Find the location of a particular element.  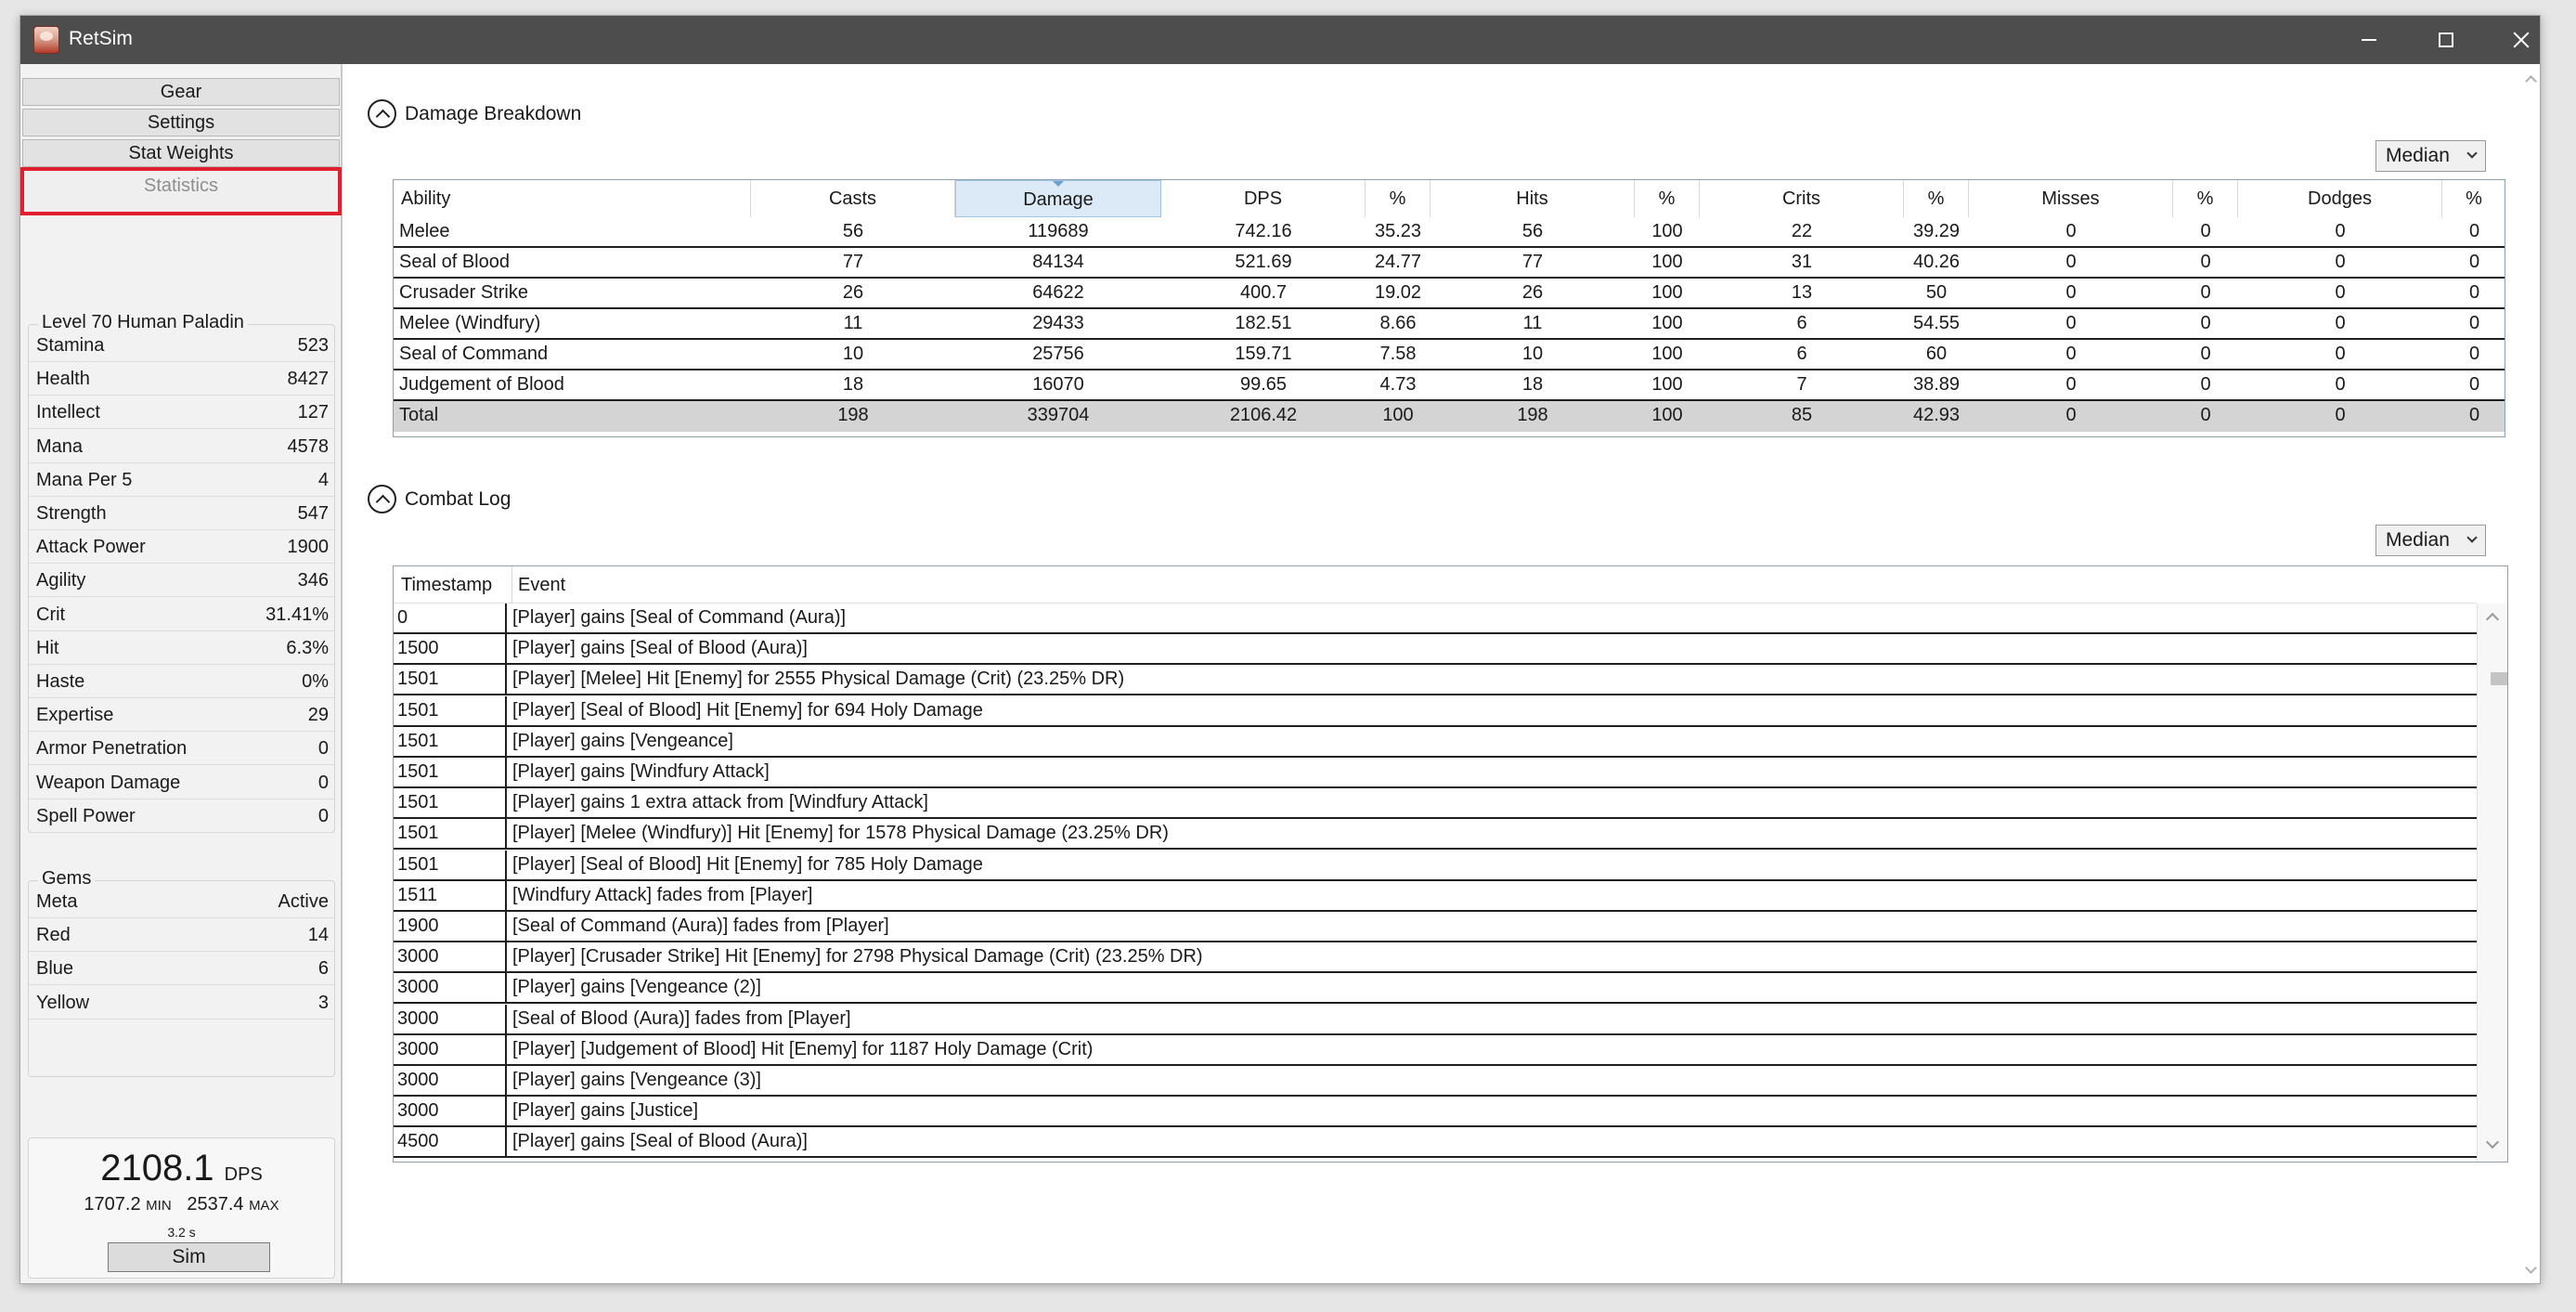

table-cell: 198 is located at coordinates (1532, 415).